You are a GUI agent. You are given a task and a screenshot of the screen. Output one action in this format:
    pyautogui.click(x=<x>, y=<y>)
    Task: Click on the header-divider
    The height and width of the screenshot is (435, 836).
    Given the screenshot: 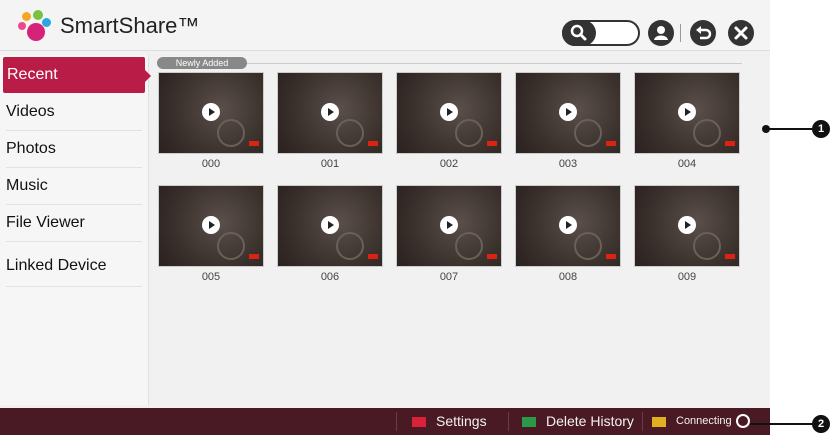 What is the action you would take?
    pyautogui.click(x=680, y=33)
    